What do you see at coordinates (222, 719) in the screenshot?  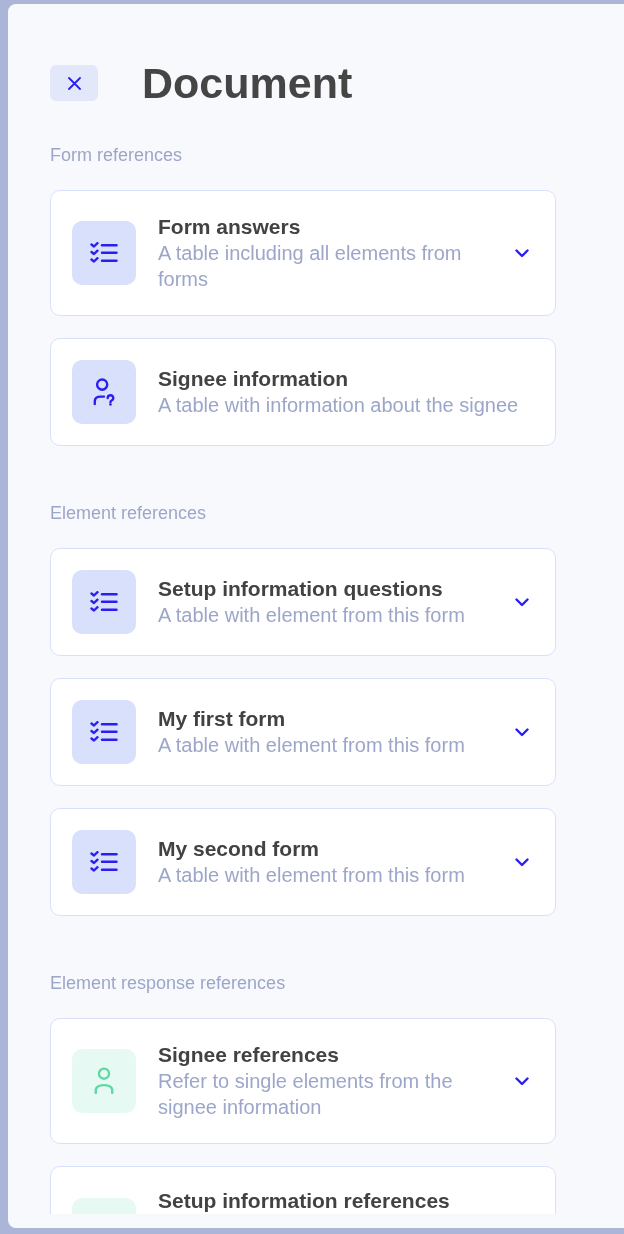 I see `card-title: My first form` at bounding box center [222, 719].